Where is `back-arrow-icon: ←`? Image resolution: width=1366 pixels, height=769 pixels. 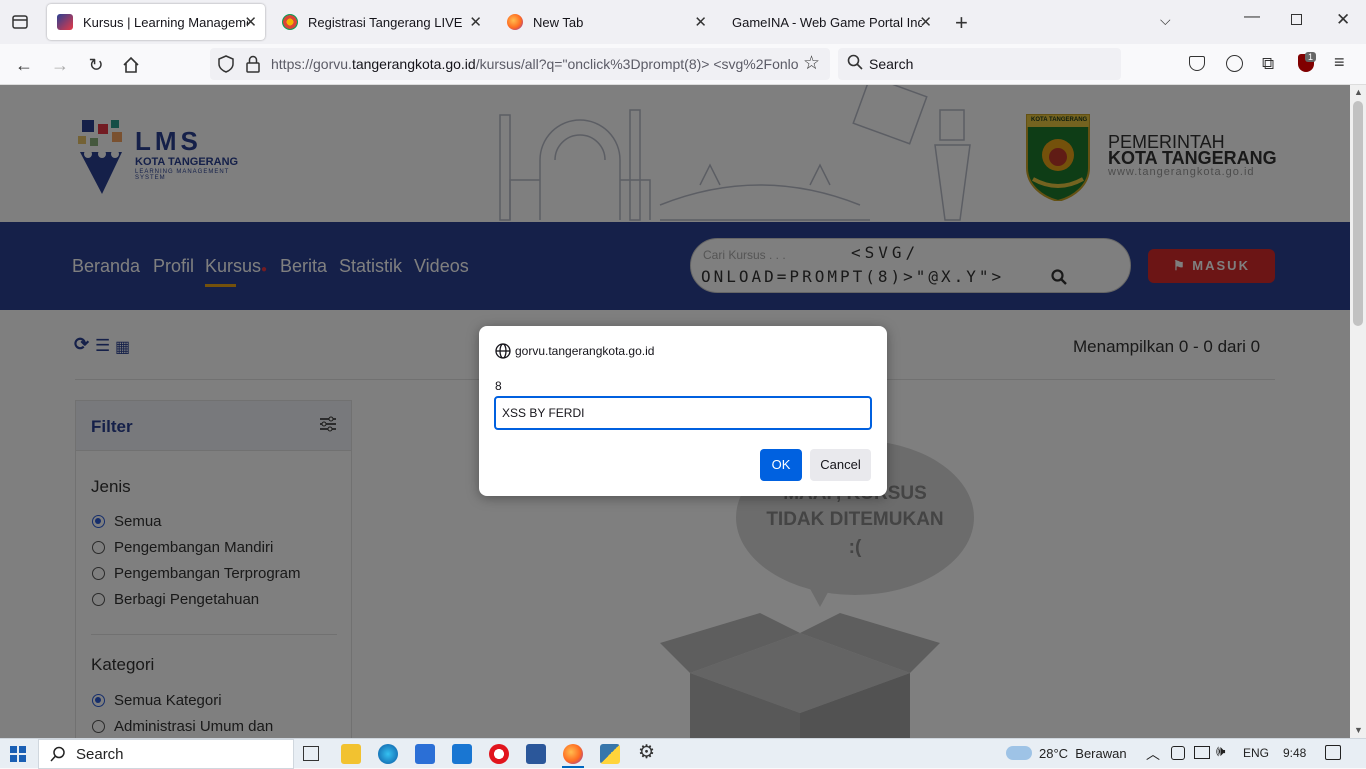
back-arrow-icon: ← is located at coordinates (24, 65).